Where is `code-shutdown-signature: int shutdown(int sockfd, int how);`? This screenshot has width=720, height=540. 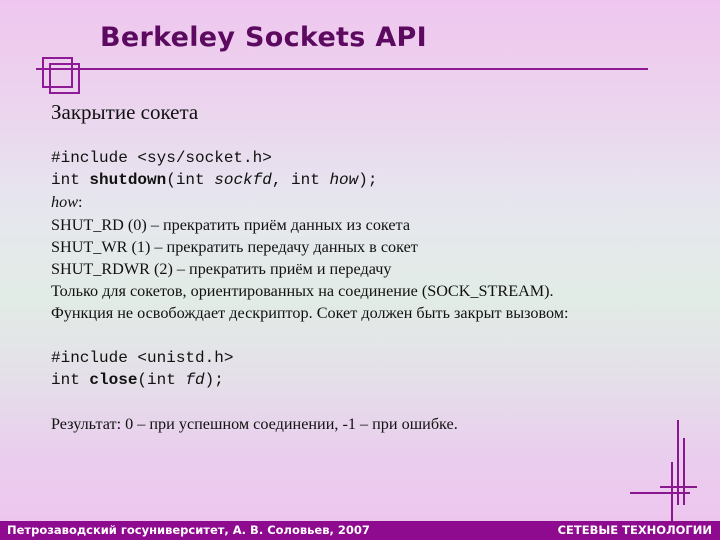 code-shutdown-signature: int shutdown(int sockfd, int how); is located at coordinates (310, 180).